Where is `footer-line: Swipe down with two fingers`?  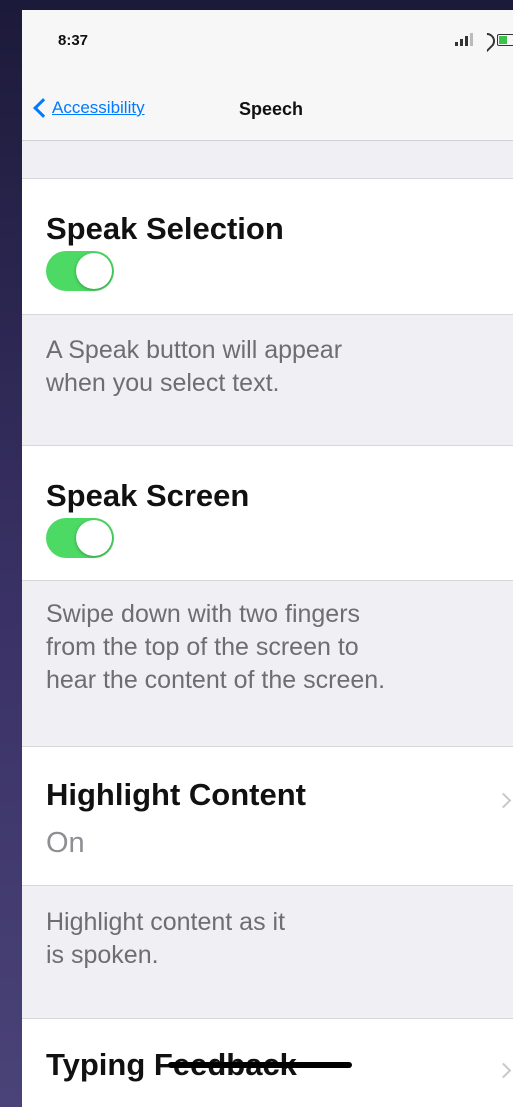 footer-line: Swipe down with two fingers is located at coordinates (203, 614).